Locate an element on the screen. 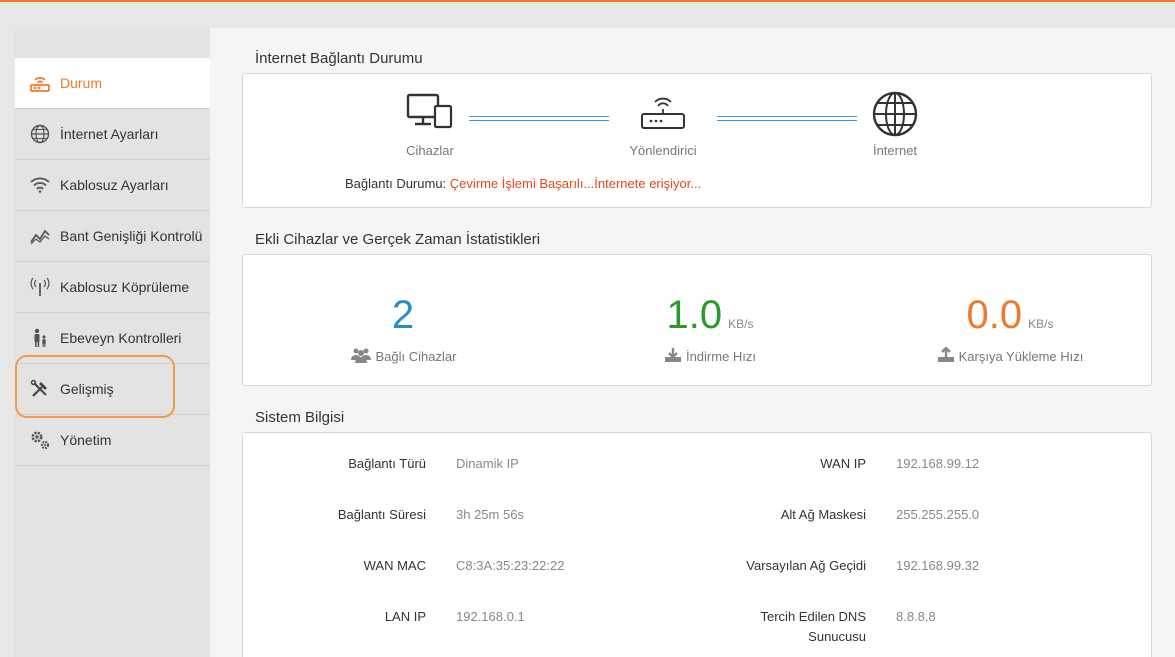 The height and width of the screenshot is (657, 1175). wan-mac-label: WAN MAC is located at coordinates (394, 565).